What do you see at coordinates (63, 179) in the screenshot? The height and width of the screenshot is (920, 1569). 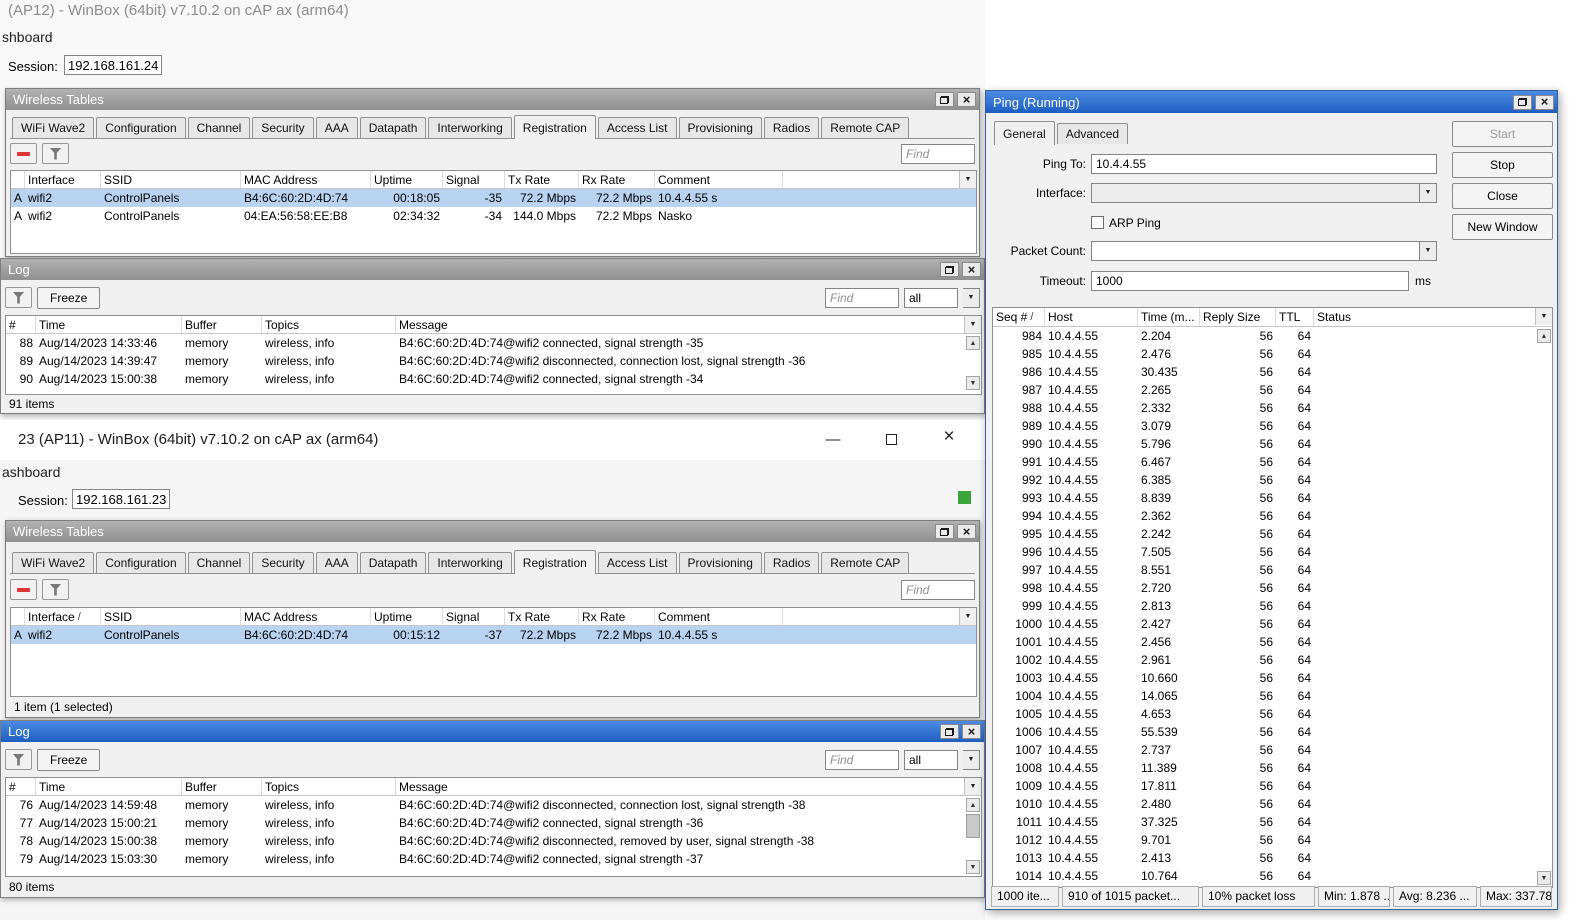 I see `col-interface: Interface` at bounding box center [63, 179].